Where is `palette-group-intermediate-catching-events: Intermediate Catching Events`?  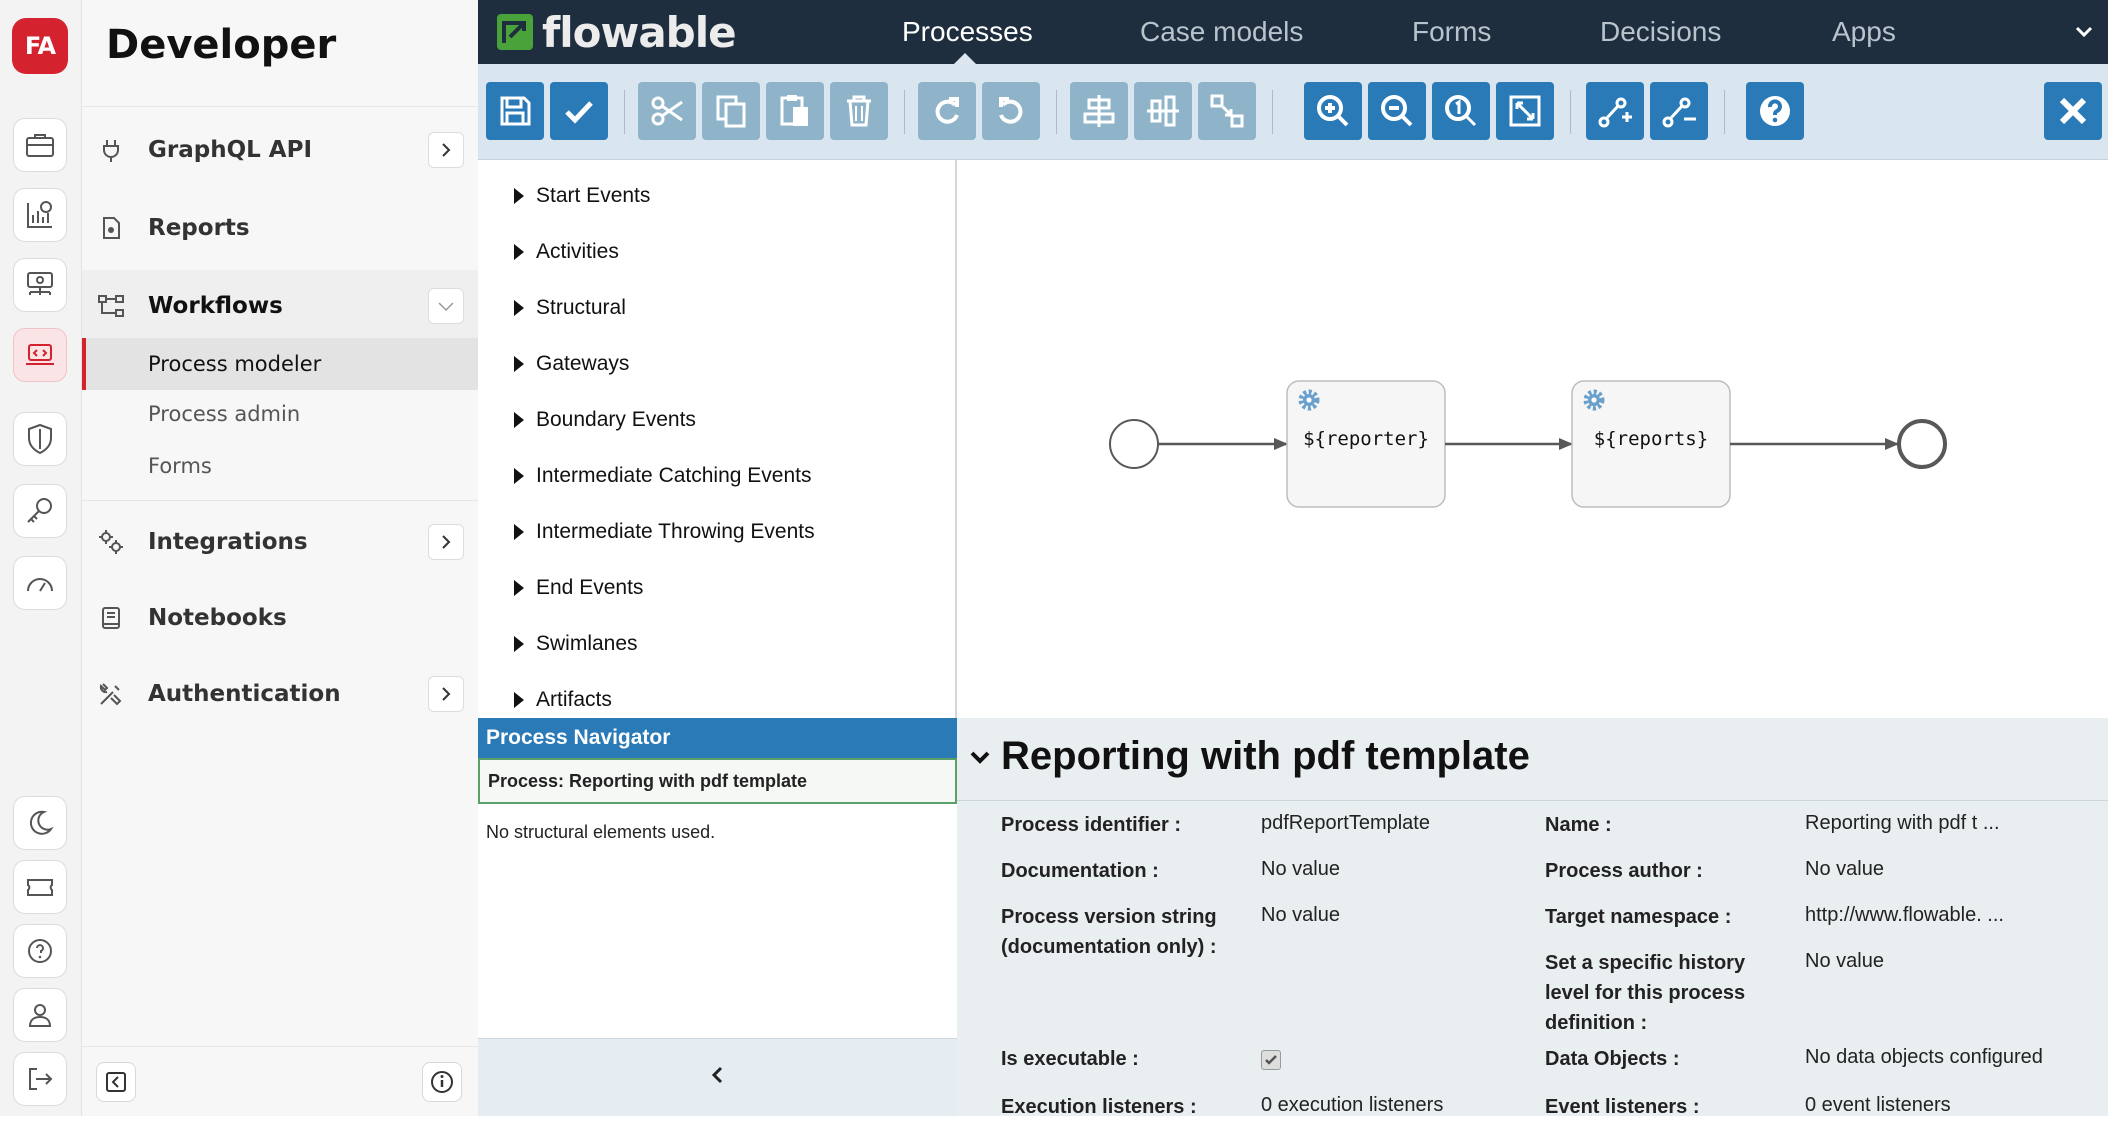
palette-group-intermediate-catching-events: Intermediate Catching Events is located at coordinates (662, 476).